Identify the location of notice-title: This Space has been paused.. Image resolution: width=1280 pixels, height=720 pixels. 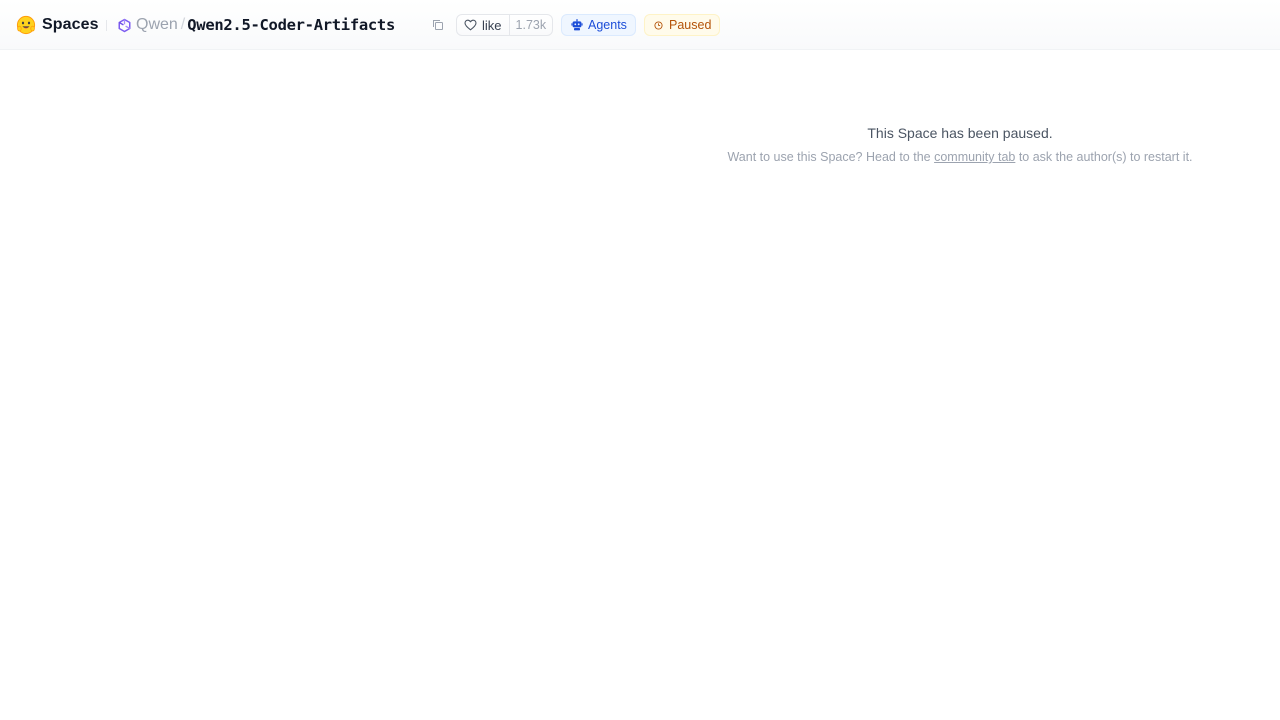
(960, 133).